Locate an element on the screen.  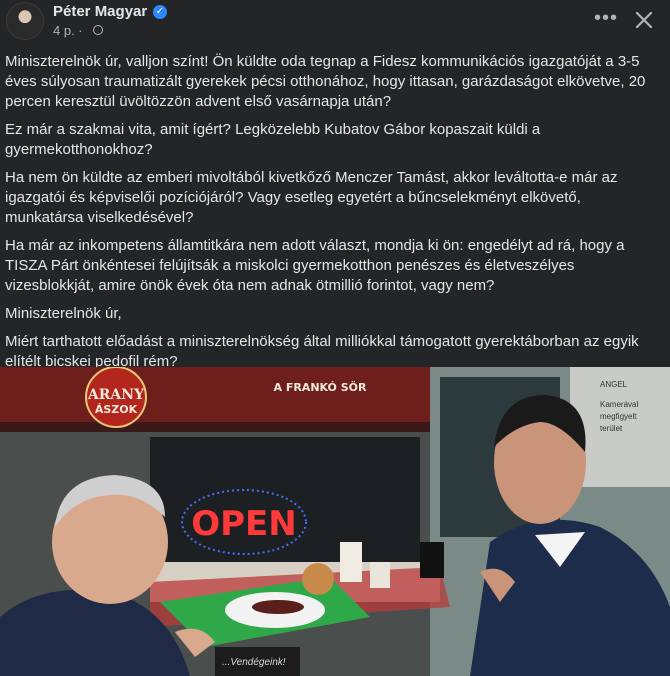
globe-icon is located at coordinates (98, 30).